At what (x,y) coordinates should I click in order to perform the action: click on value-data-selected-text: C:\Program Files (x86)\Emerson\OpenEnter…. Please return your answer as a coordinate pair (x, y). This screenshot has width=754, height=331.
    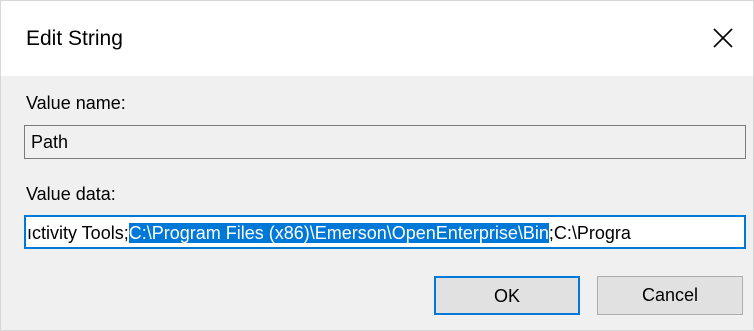
    Looking at the image, I should click on (338, 233).